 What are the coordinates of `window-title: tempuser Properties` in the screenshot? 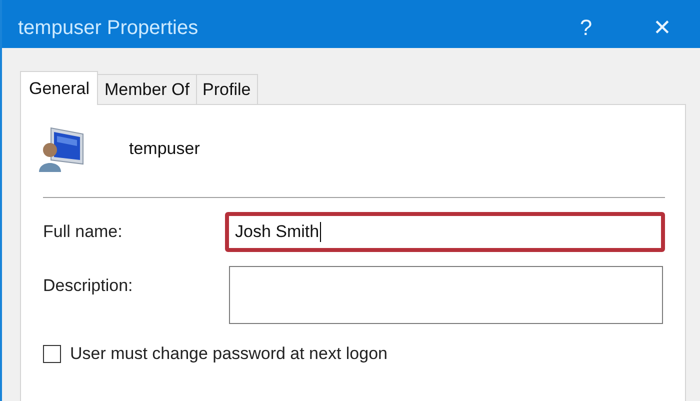 It's located at (108, 28).